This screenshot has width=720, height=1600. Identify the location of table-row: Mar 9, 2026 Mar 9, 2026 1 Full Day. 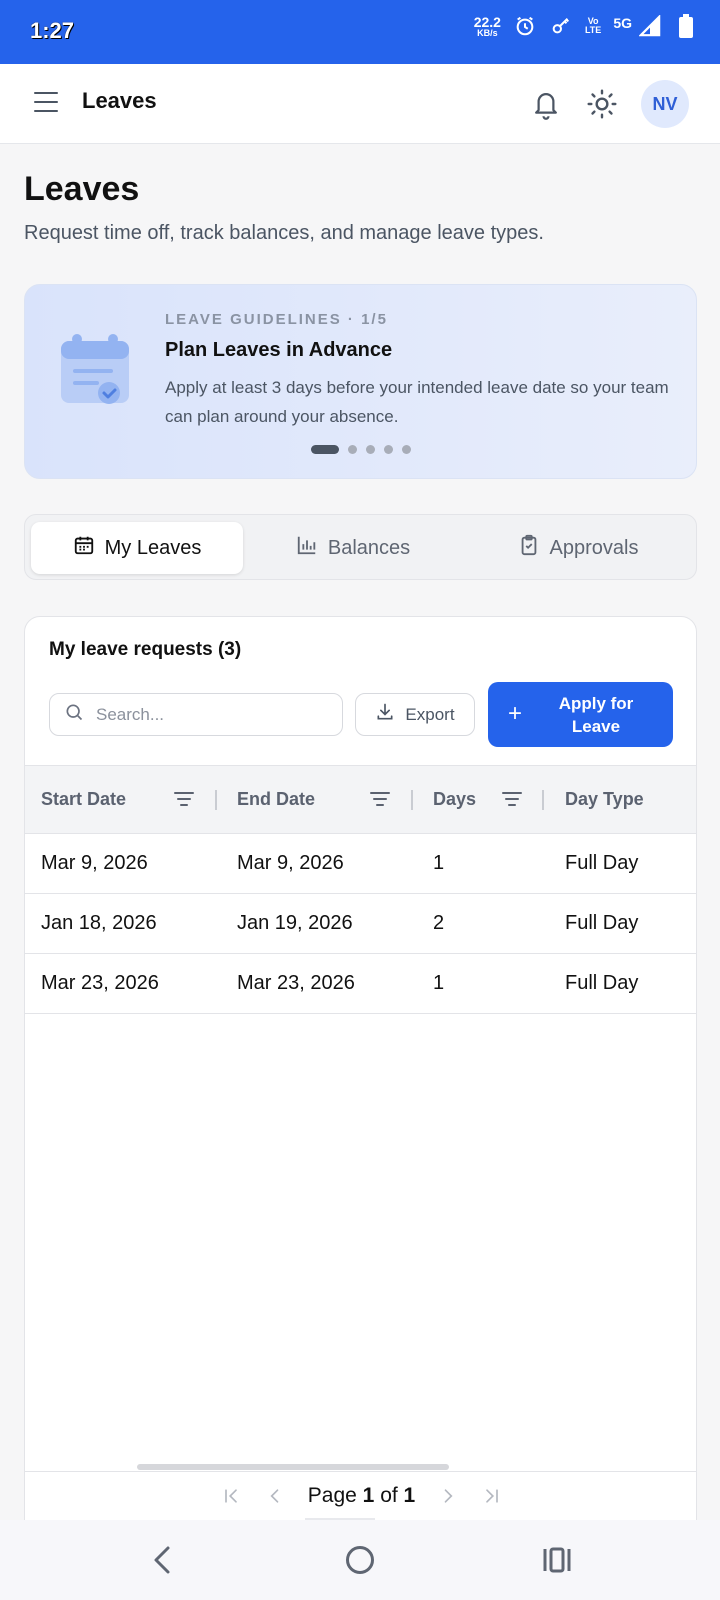
(360, 864).